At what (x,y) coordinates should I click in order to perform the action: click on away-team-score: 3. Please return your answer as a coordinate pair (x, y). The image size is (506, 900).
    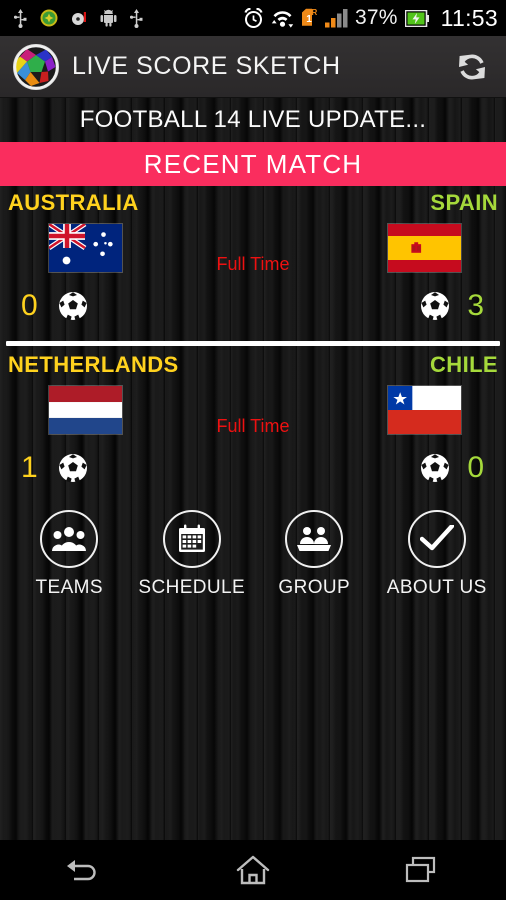
    Looking at the image, I should click on (475, 305).